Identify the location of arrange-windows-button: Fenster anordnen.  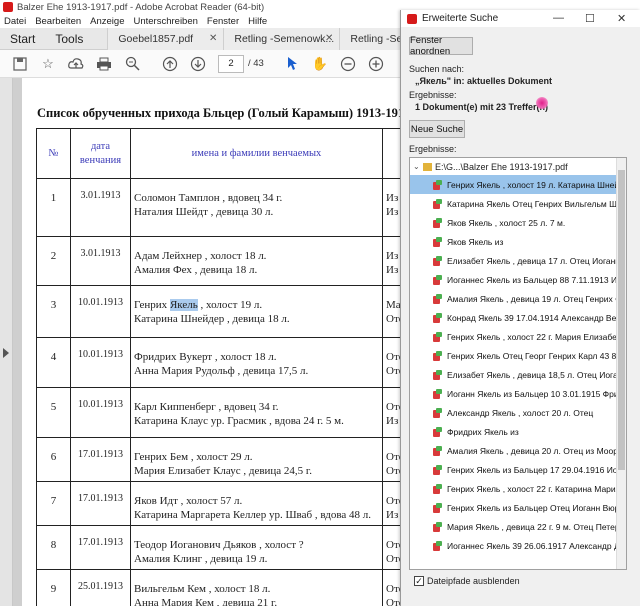
(441, 46).